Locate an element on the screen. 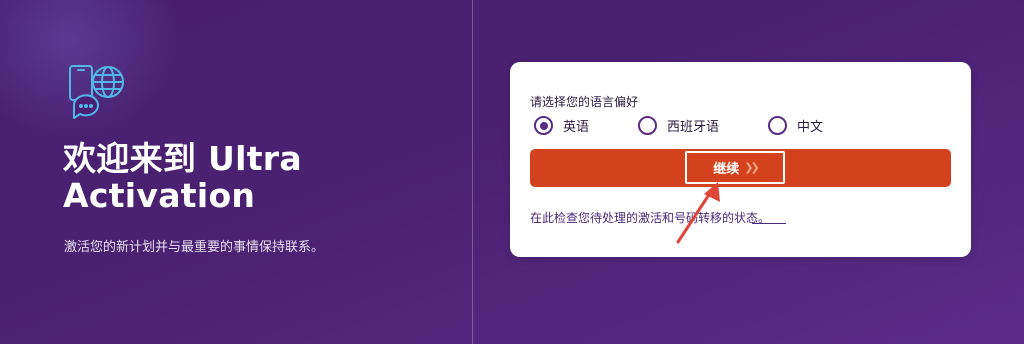  radio-chinese is located at coordinates (777, 125).